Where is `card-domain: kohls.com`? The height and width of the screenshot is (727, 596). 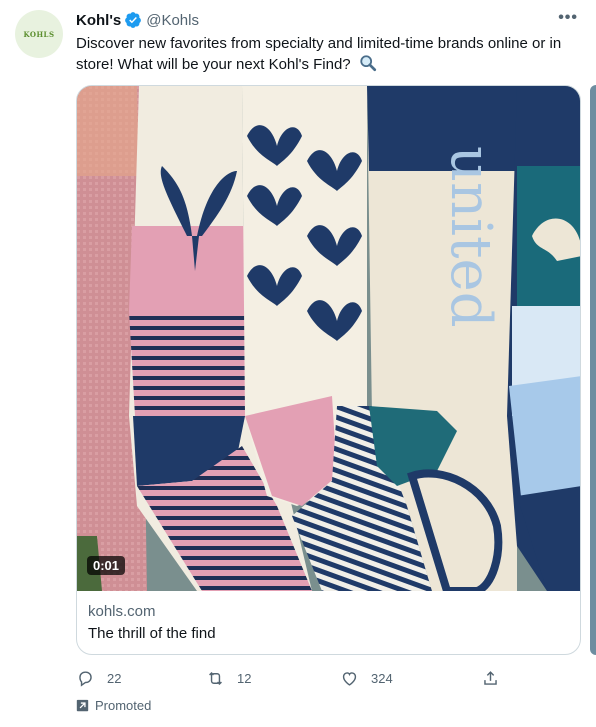 card-domain: kohls.com is located at coordinates (122, 611).